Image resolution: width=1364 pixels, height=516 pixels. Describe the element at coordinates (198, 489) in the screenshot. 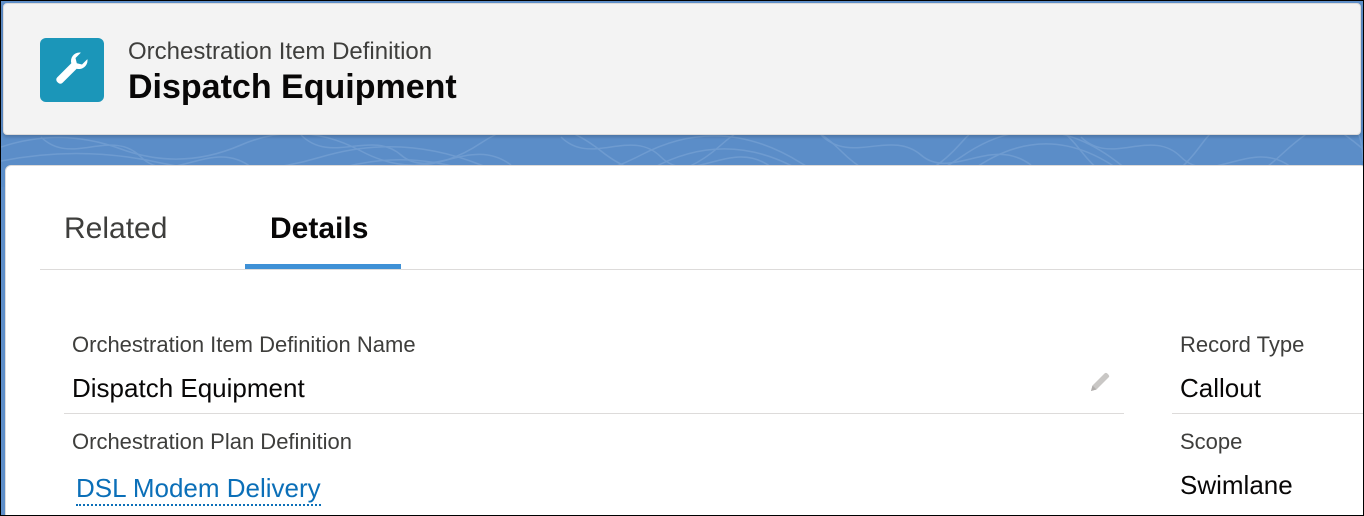

I see `plan-definition-link: DSL Modem Delivery` at that location.